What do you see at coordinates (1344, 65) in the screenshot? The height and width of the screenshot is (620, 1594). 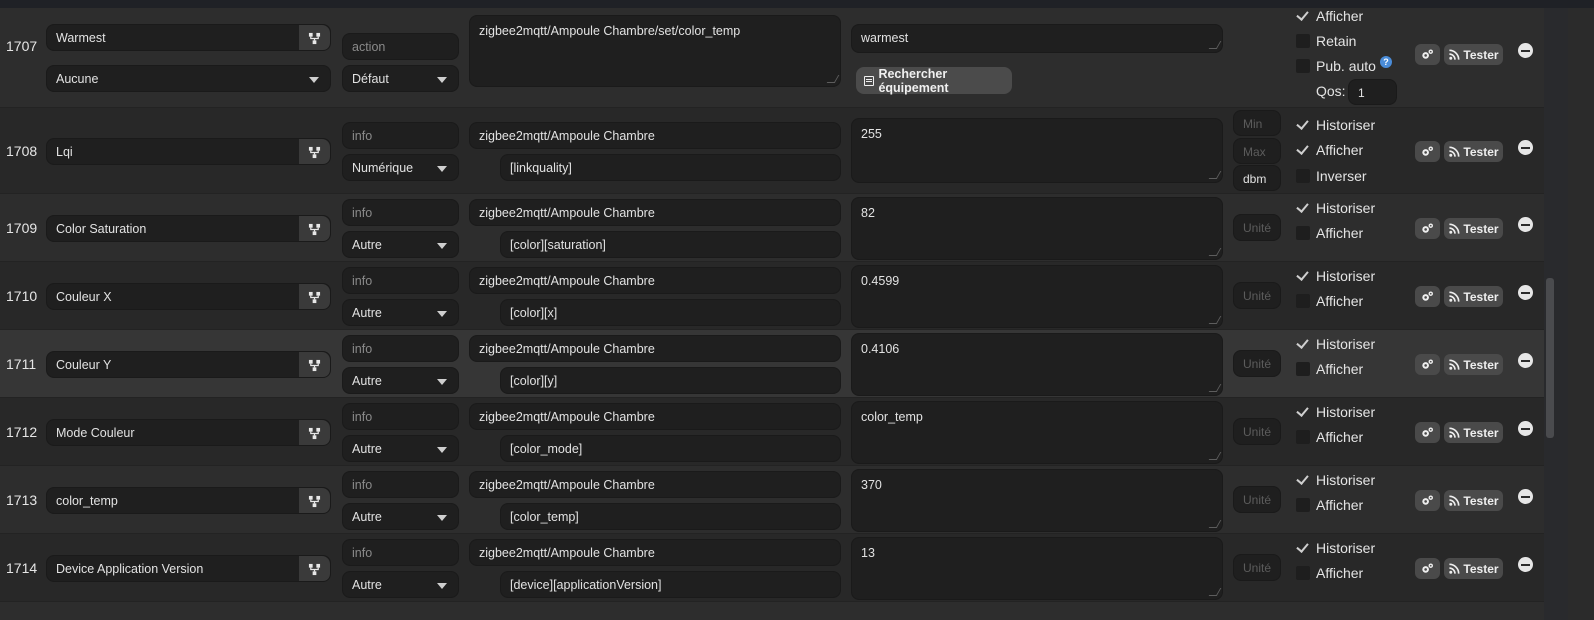 I see `option-pub-auto: Pub. auto?` at bounding box center [1344, 65].